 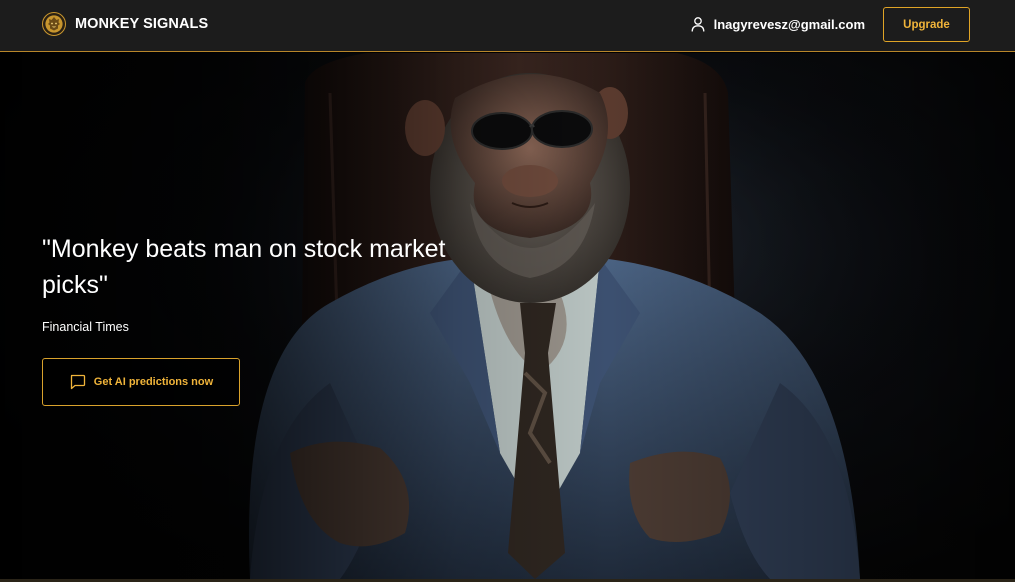 I want to click on user-account: lnagyrevesz@gmail.com, so click(x=777, y=24).